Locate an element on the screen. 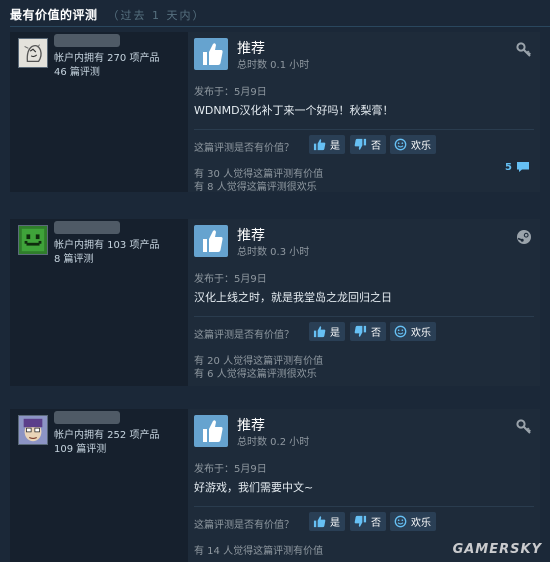  review-count: 46 篇评测 is located at coordinates (77, 70).